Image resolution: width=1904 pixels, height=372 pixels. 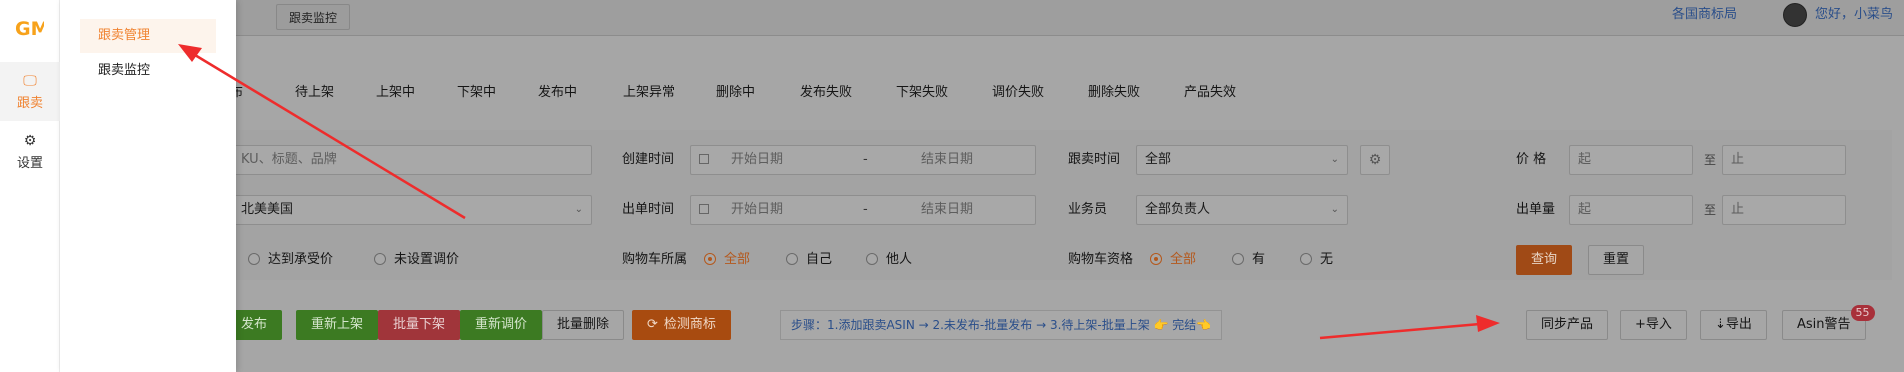 I want to click on tab-listing-error: 上架异常, so click(x=649, y=93).